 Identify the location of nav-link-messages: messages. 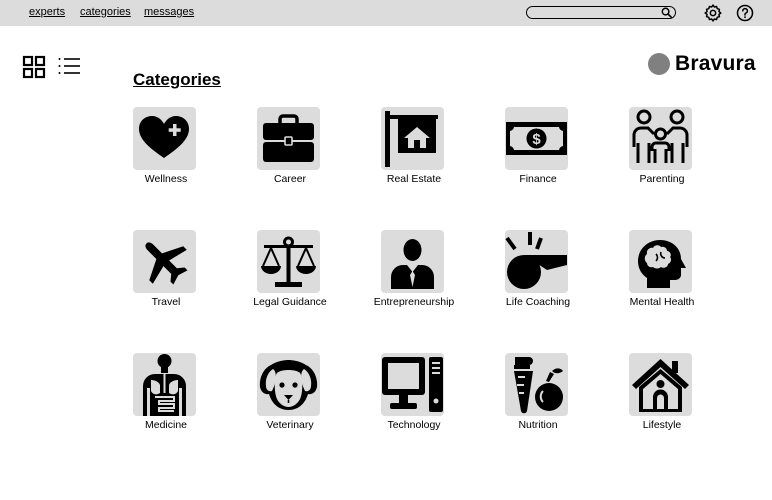
(169, 12).